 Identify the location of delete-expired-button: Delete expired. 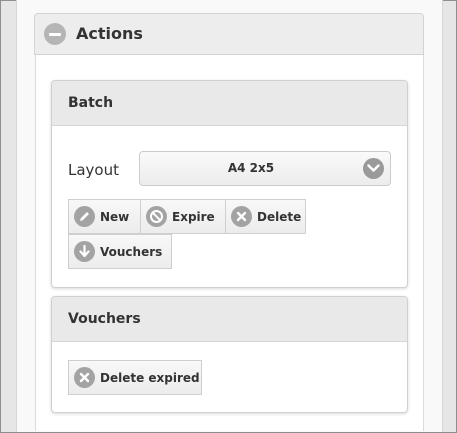
(135, 377).